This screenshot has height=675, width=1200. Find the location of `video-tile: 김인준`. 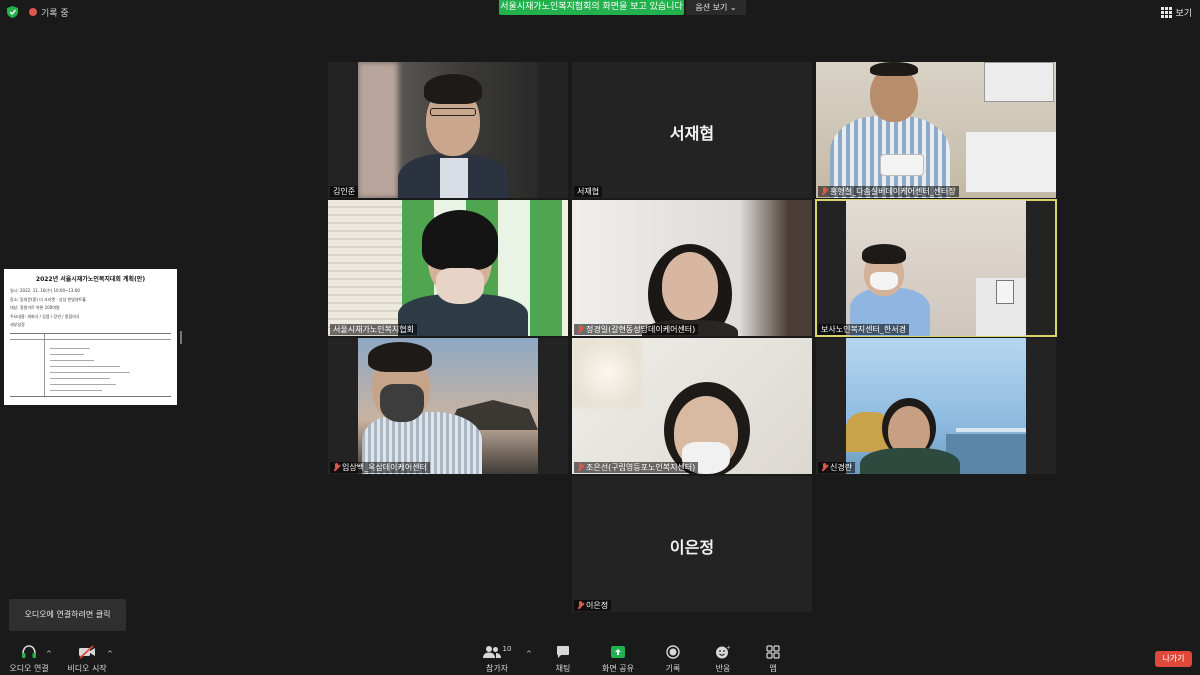

video-tile: 김인준 is located at coordinates (448, 130).